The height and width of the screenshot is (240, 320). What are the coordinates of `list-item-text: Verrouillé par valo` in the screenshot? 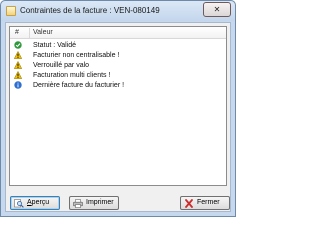 It's located at (61, 65).